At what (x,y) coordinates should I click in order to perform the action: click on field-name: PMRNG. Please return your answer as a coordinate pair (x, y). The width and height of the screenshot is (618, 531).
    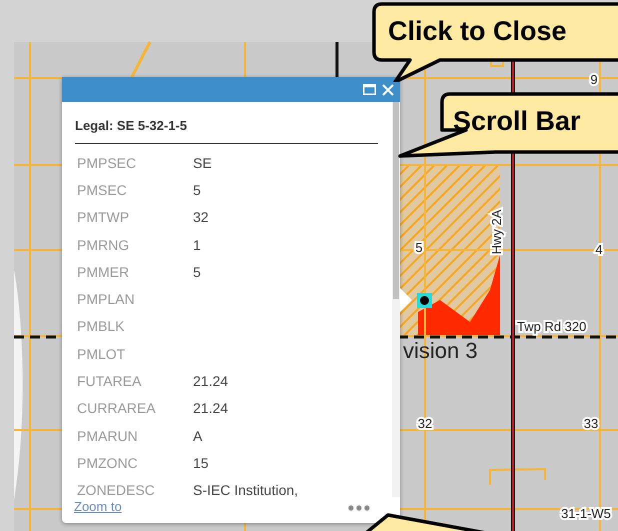
    Looking at the image, I should click on (103, 245).